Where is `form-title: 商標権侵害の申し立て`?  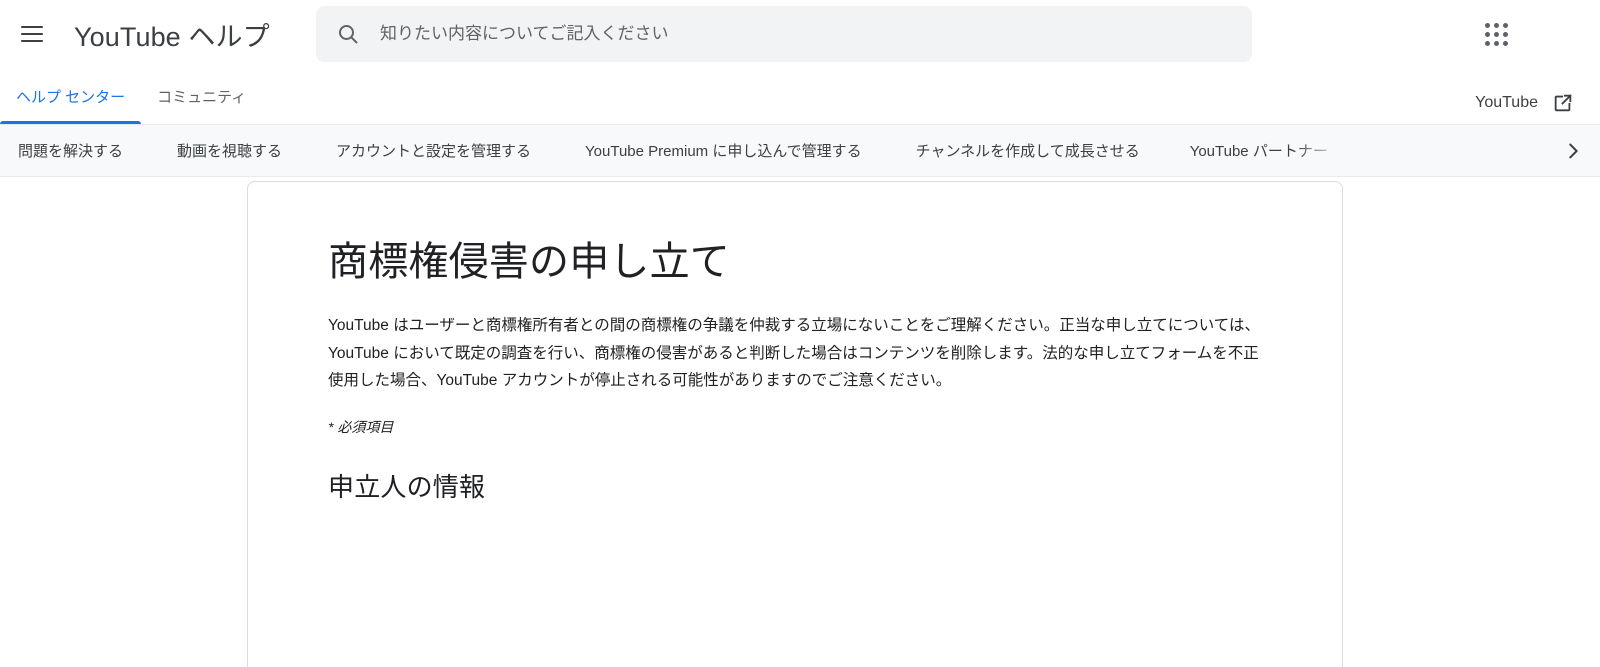
form-title: 商標権侵害の申し立て is located at coordinates (529, 262).